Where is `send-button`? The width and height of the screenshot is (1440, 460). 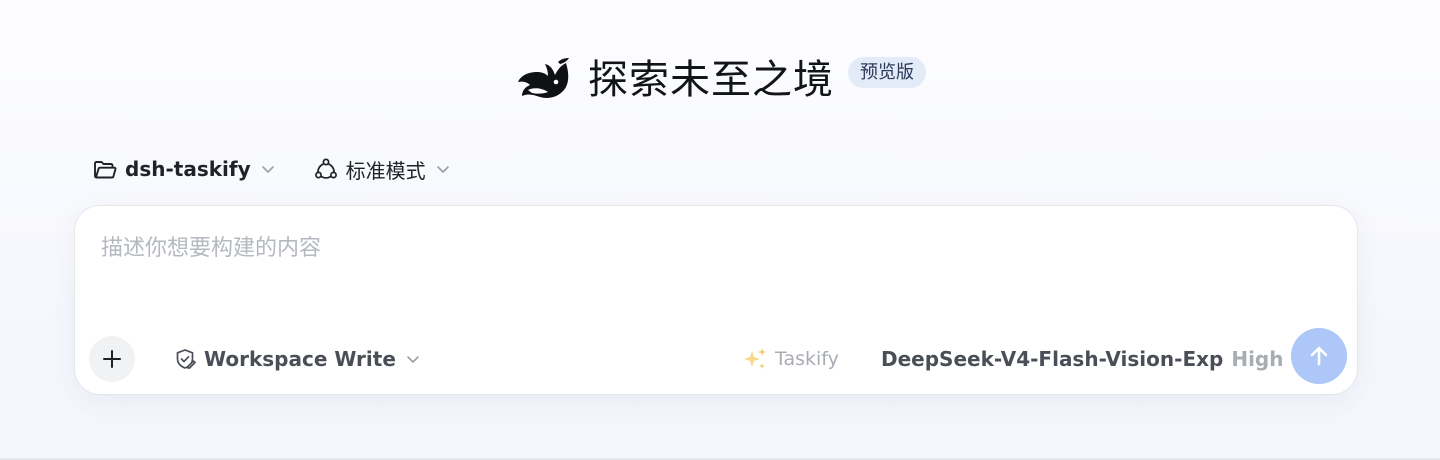 send-button is located at coordinates (1319, 356).